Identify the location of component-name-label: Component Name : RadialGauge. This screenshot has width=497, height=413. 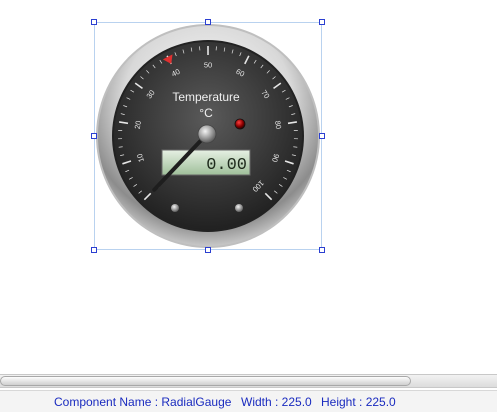
(142, 402).